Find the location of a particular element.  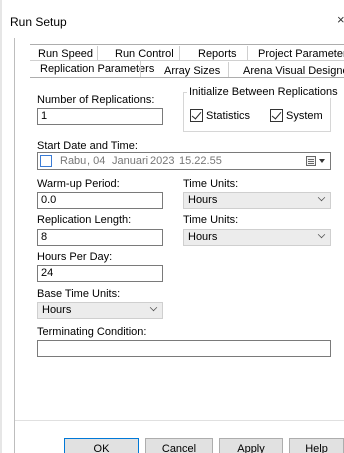

date-year: 2023 is located at coordinates (162, 161).